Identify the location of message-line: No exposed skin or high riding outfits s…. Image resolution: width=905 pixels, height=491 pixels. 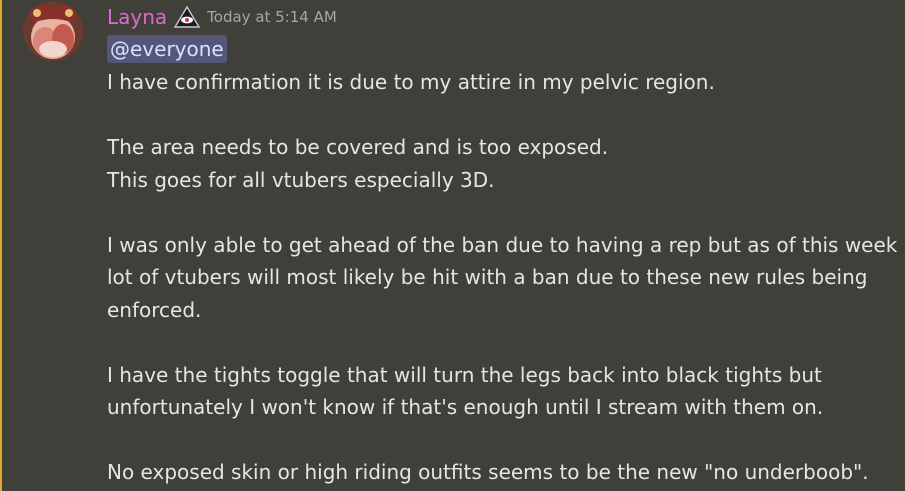
(488, 472).